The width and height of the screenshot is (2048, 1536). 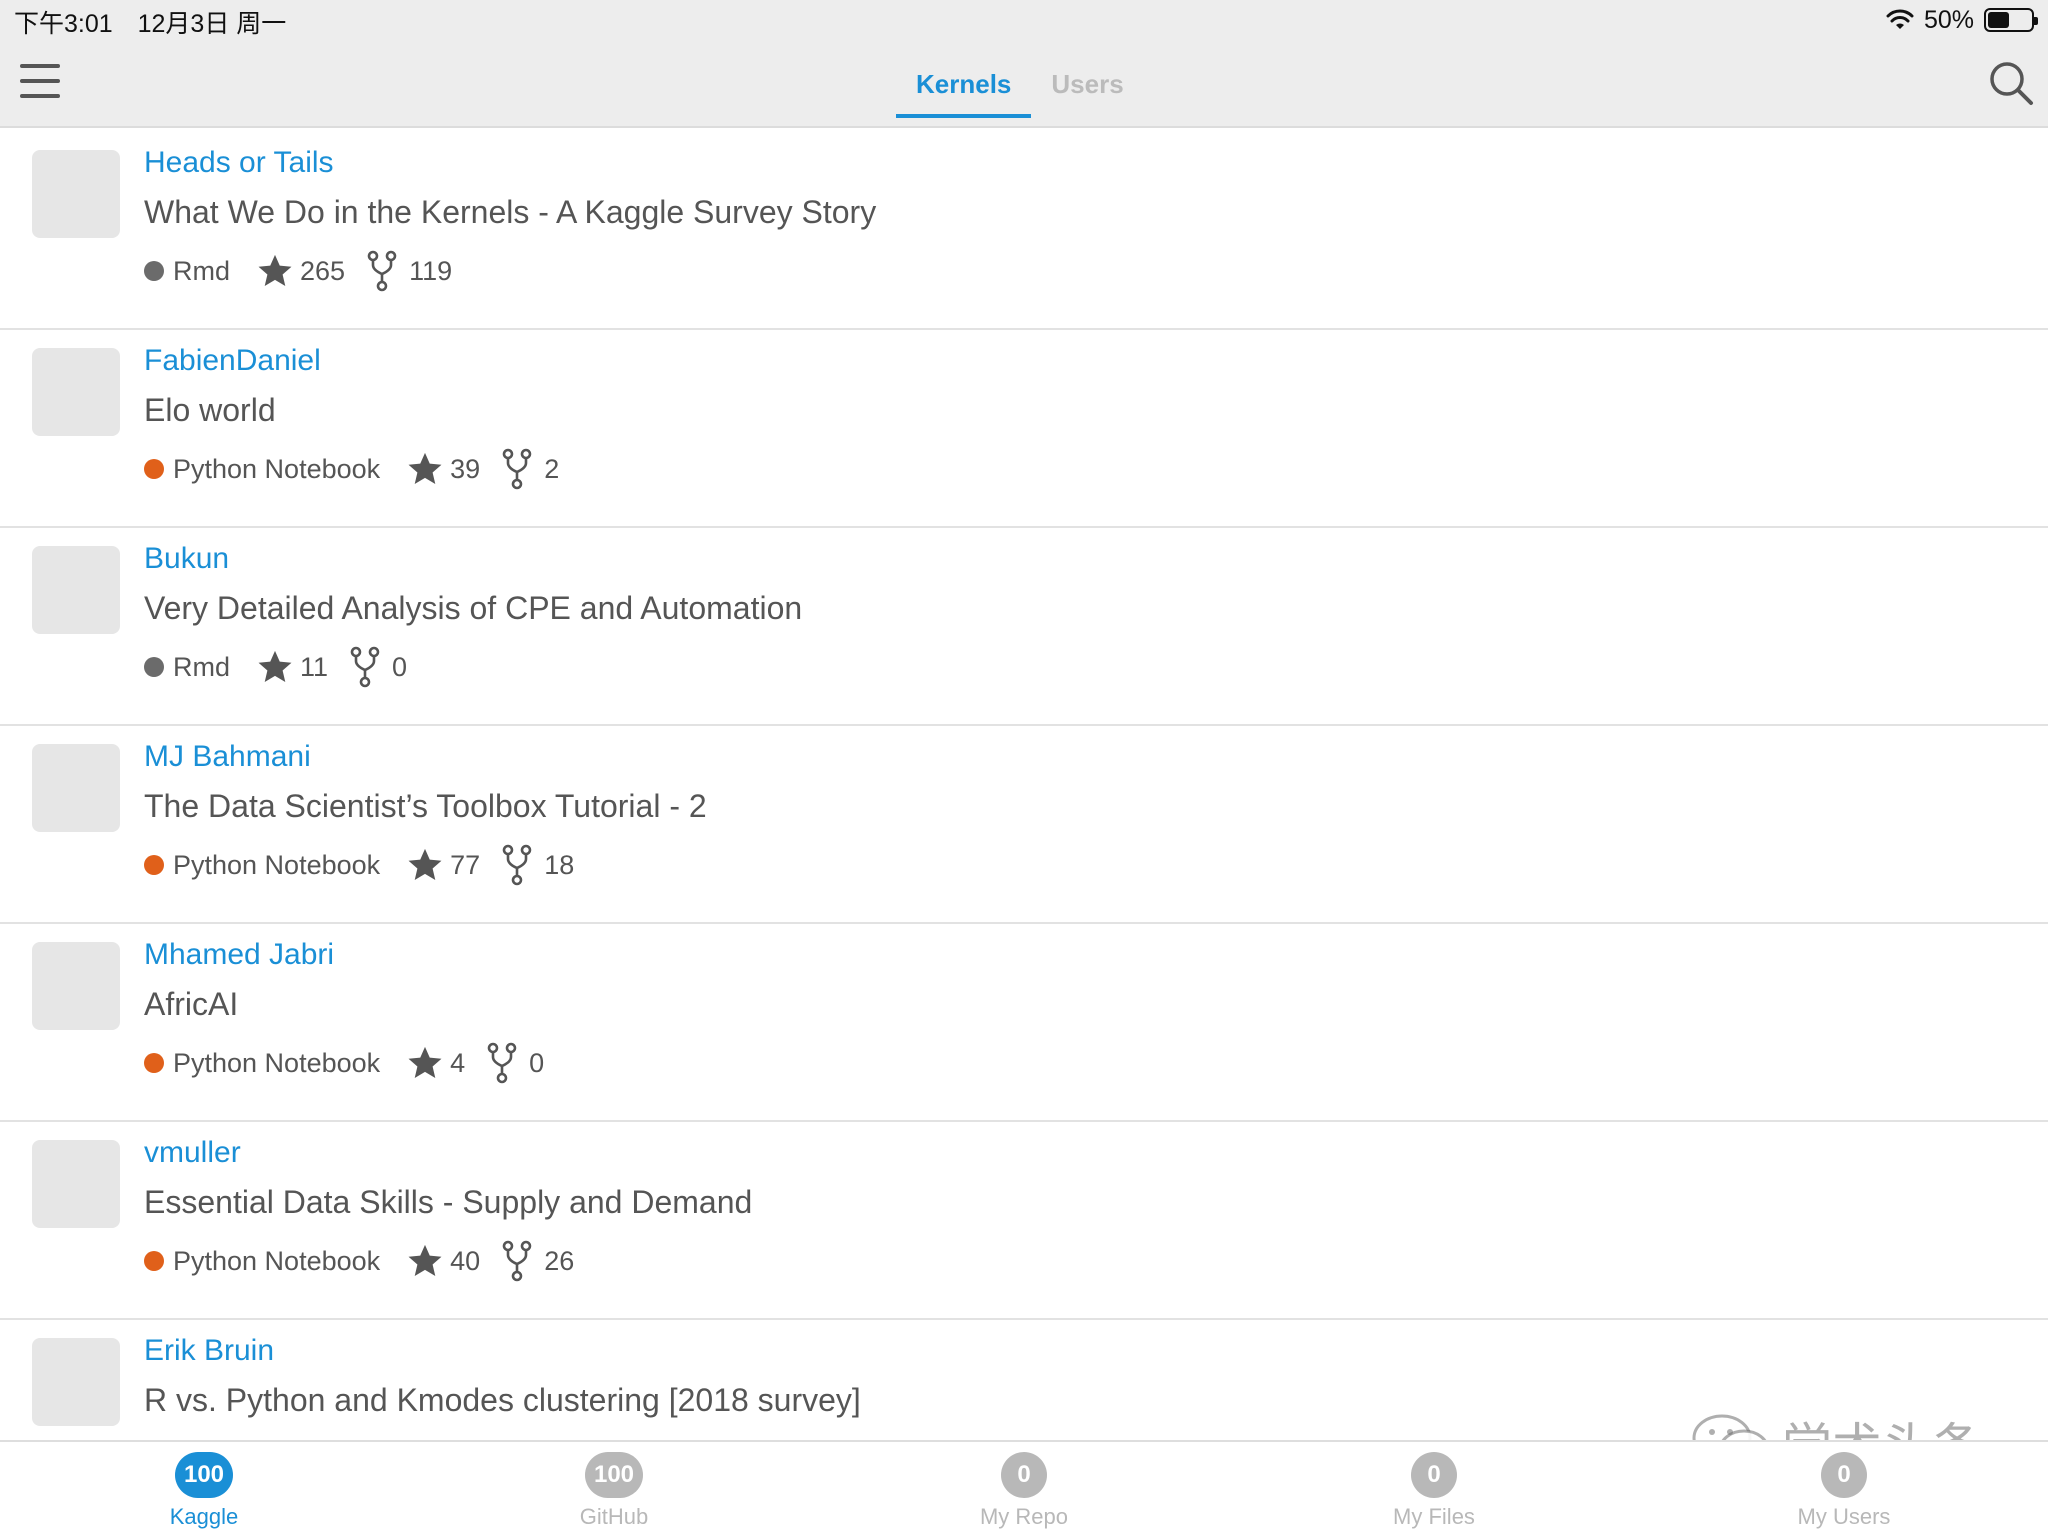 I want to click on wifi-icon, so click(x=1900, y=19).